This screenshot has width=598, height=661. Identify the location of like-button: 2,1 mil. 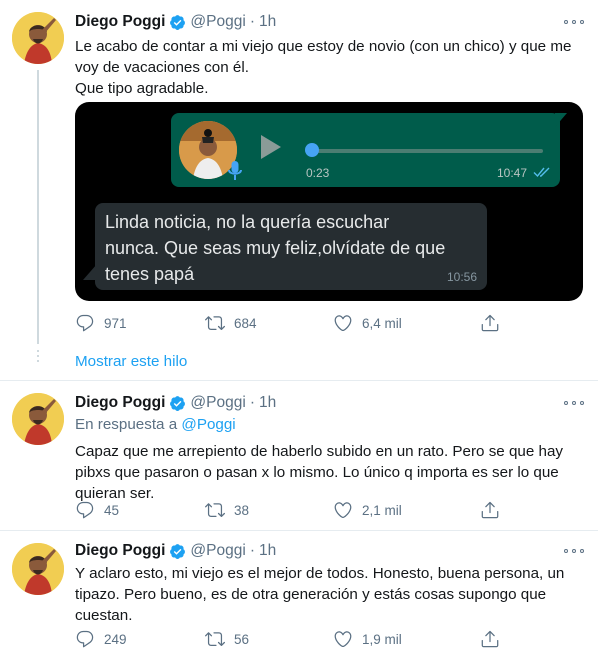
(367, 510).